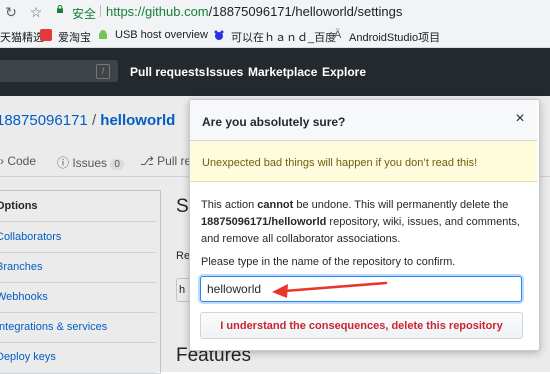 Image resolution: width=550 pixels, height=374 pixels. What do you see at coordinates (100, 11) in the screenshot?
I see `address-separator` at bounding box center [100, 11].